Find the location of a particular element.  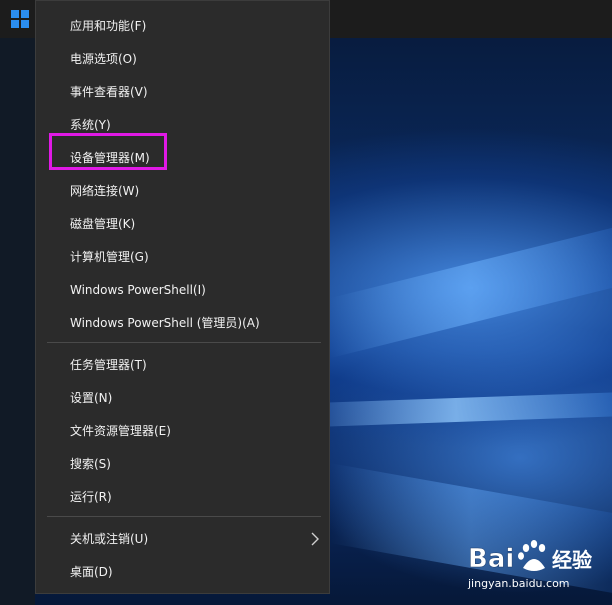

menu-item-desktop: 桌面(D) is located at coordinates (182, 571).